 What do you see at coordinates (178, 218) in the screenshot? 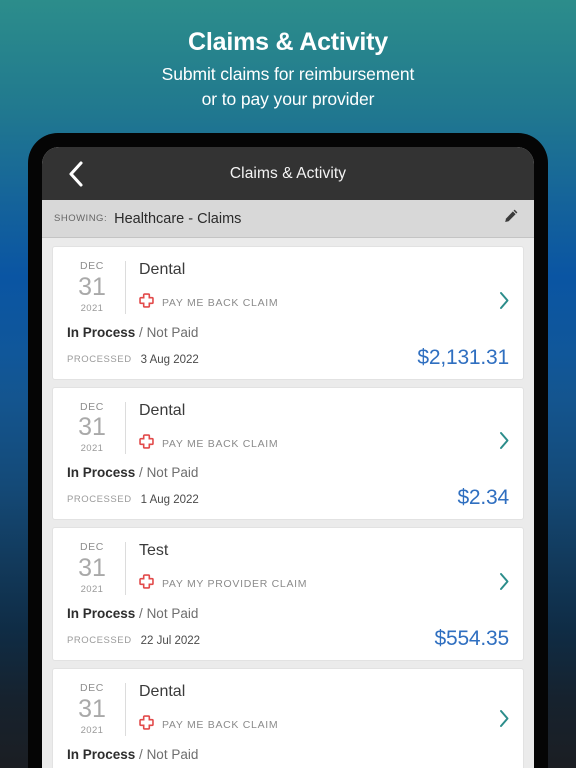
I see `showing-value: Healthcare - Claims` at bounding box center [178, 218].